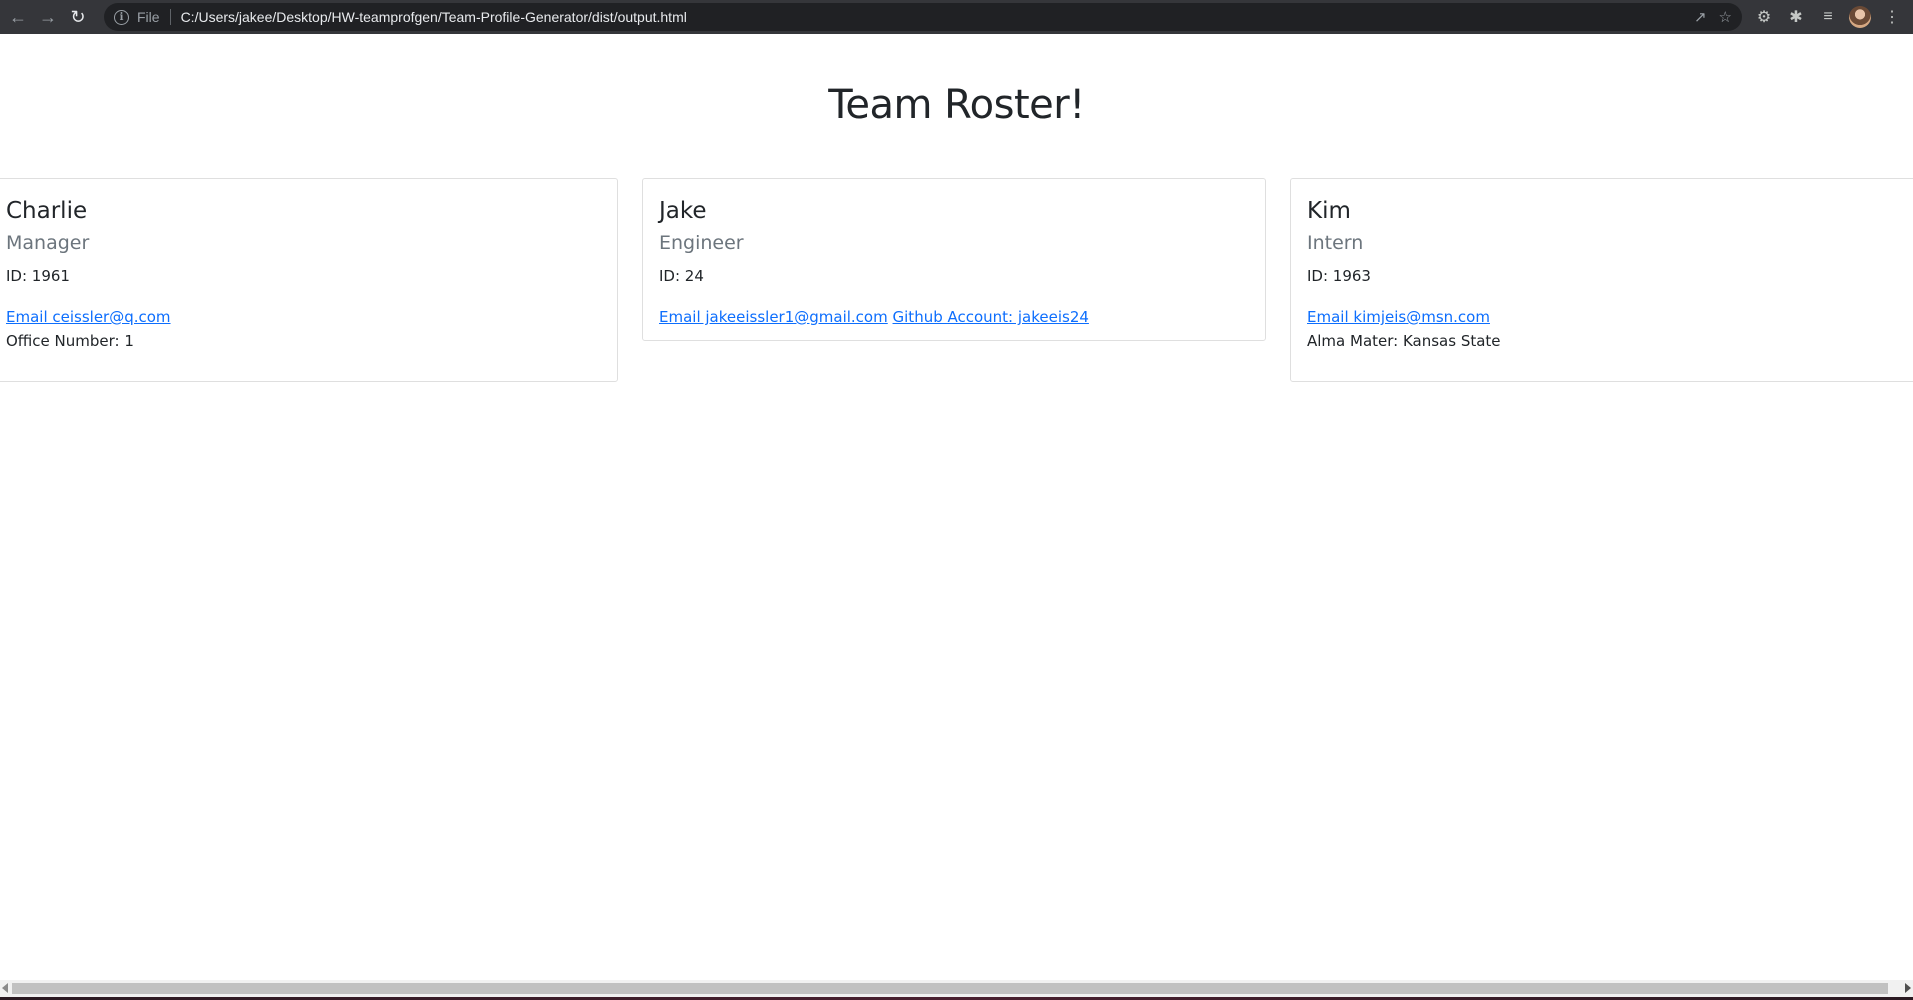 The width and height of the screenshot is (1913, 1000). I want to click on employee-name: Jake, so click(683, 211).